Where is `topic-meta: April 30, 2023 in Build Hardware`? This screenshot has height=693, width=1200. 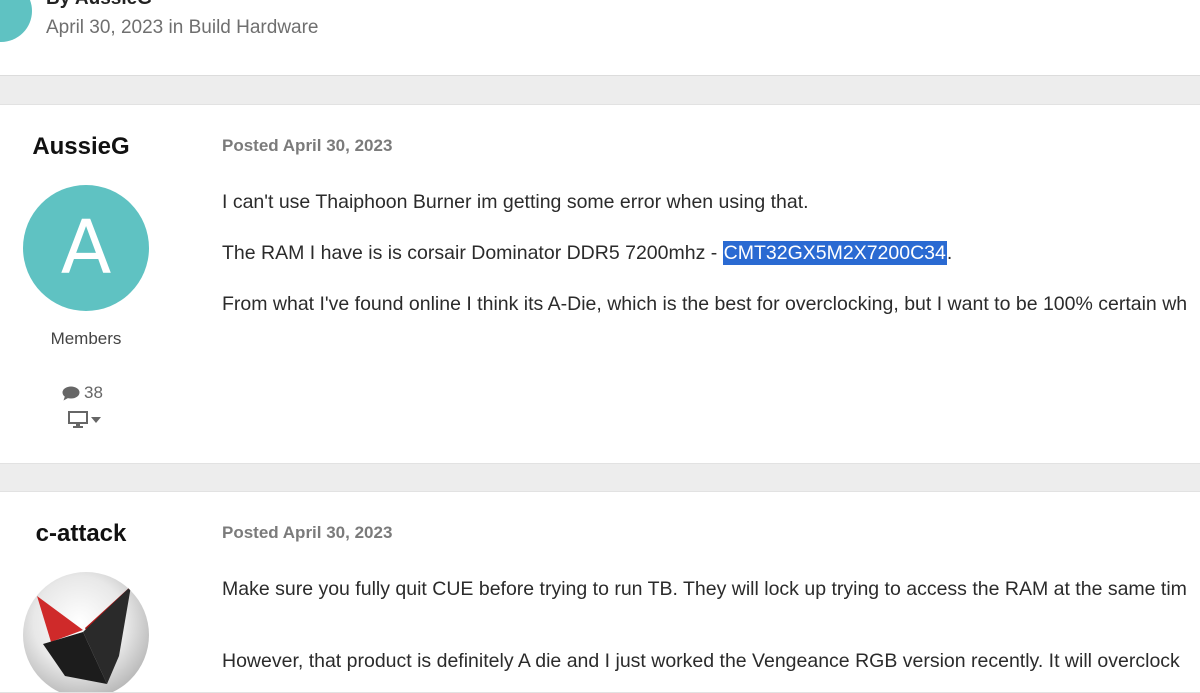
topic-meta: April 30, 2023 in Build Hardware is located at coordinates (182, 28).